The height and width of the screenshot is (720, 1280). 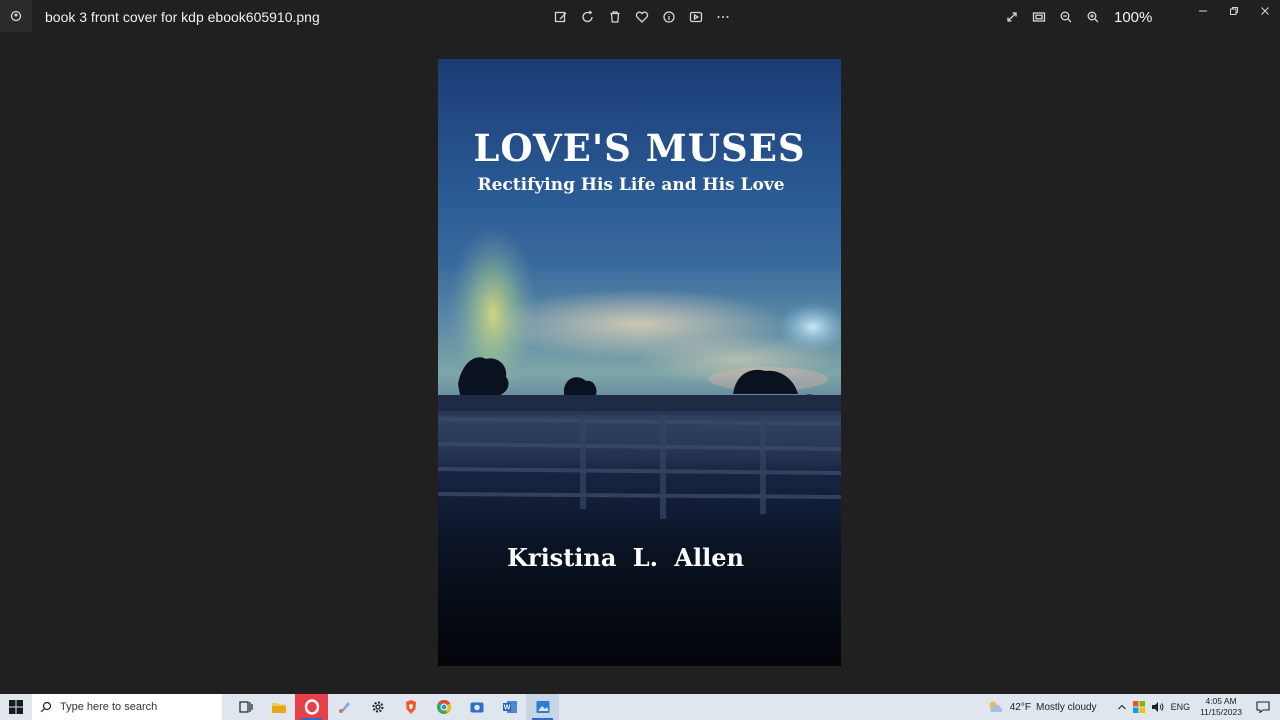 I want to click on view-tools: 100%, so click(x=1077, y=17).